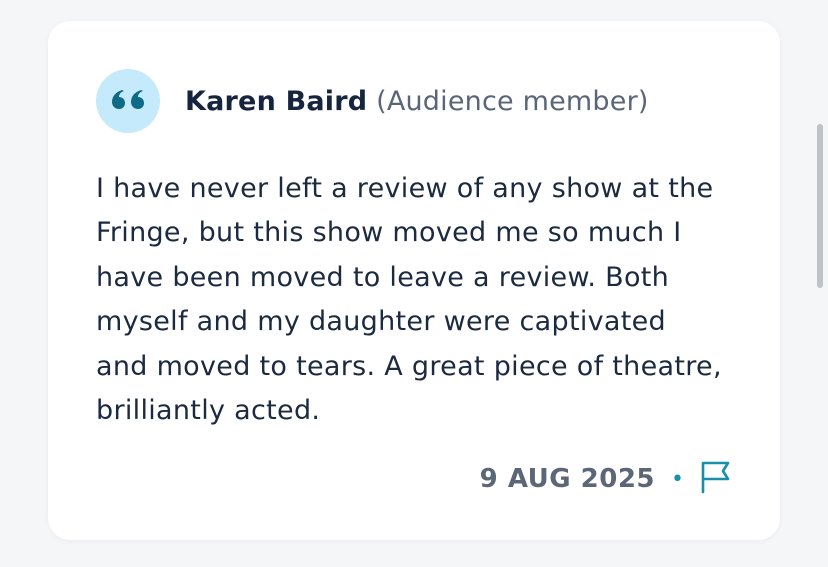 The width and height of the screenshot is (828, 567). What do you see at coordinates (276, 101) in the screenshot?
I see `author-name: Karen Baird` at bounding box center [276, 101].